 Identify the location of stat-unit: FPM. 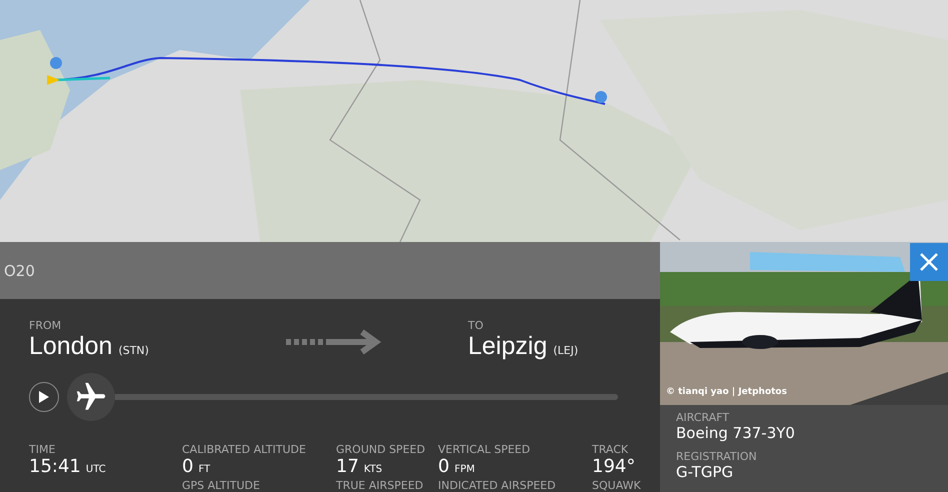
(464, 469).